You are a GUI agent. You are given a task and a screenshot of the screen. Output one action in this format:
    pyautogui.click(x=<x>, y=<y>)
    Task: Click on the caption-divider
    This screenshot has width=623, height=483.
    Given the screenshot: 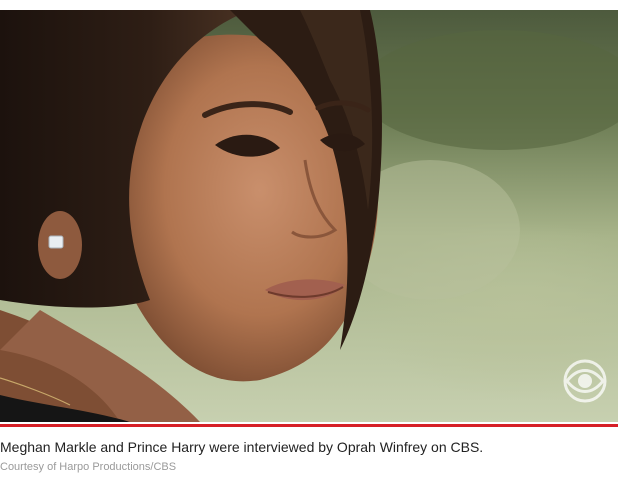 What is the action you would take?
    pyautogui.click(x=309, y=425)
    